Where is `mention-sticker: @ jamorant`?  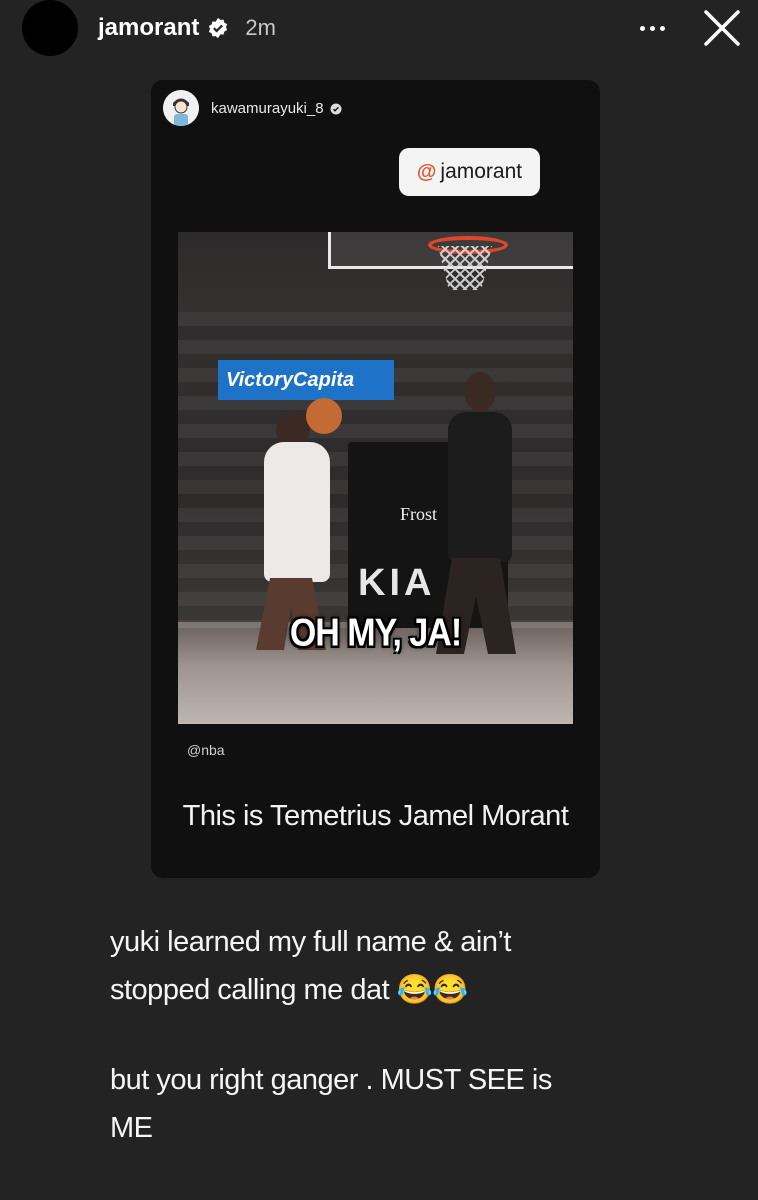
mention-sticker: @ jamorant is located at coordinates (469, 172).